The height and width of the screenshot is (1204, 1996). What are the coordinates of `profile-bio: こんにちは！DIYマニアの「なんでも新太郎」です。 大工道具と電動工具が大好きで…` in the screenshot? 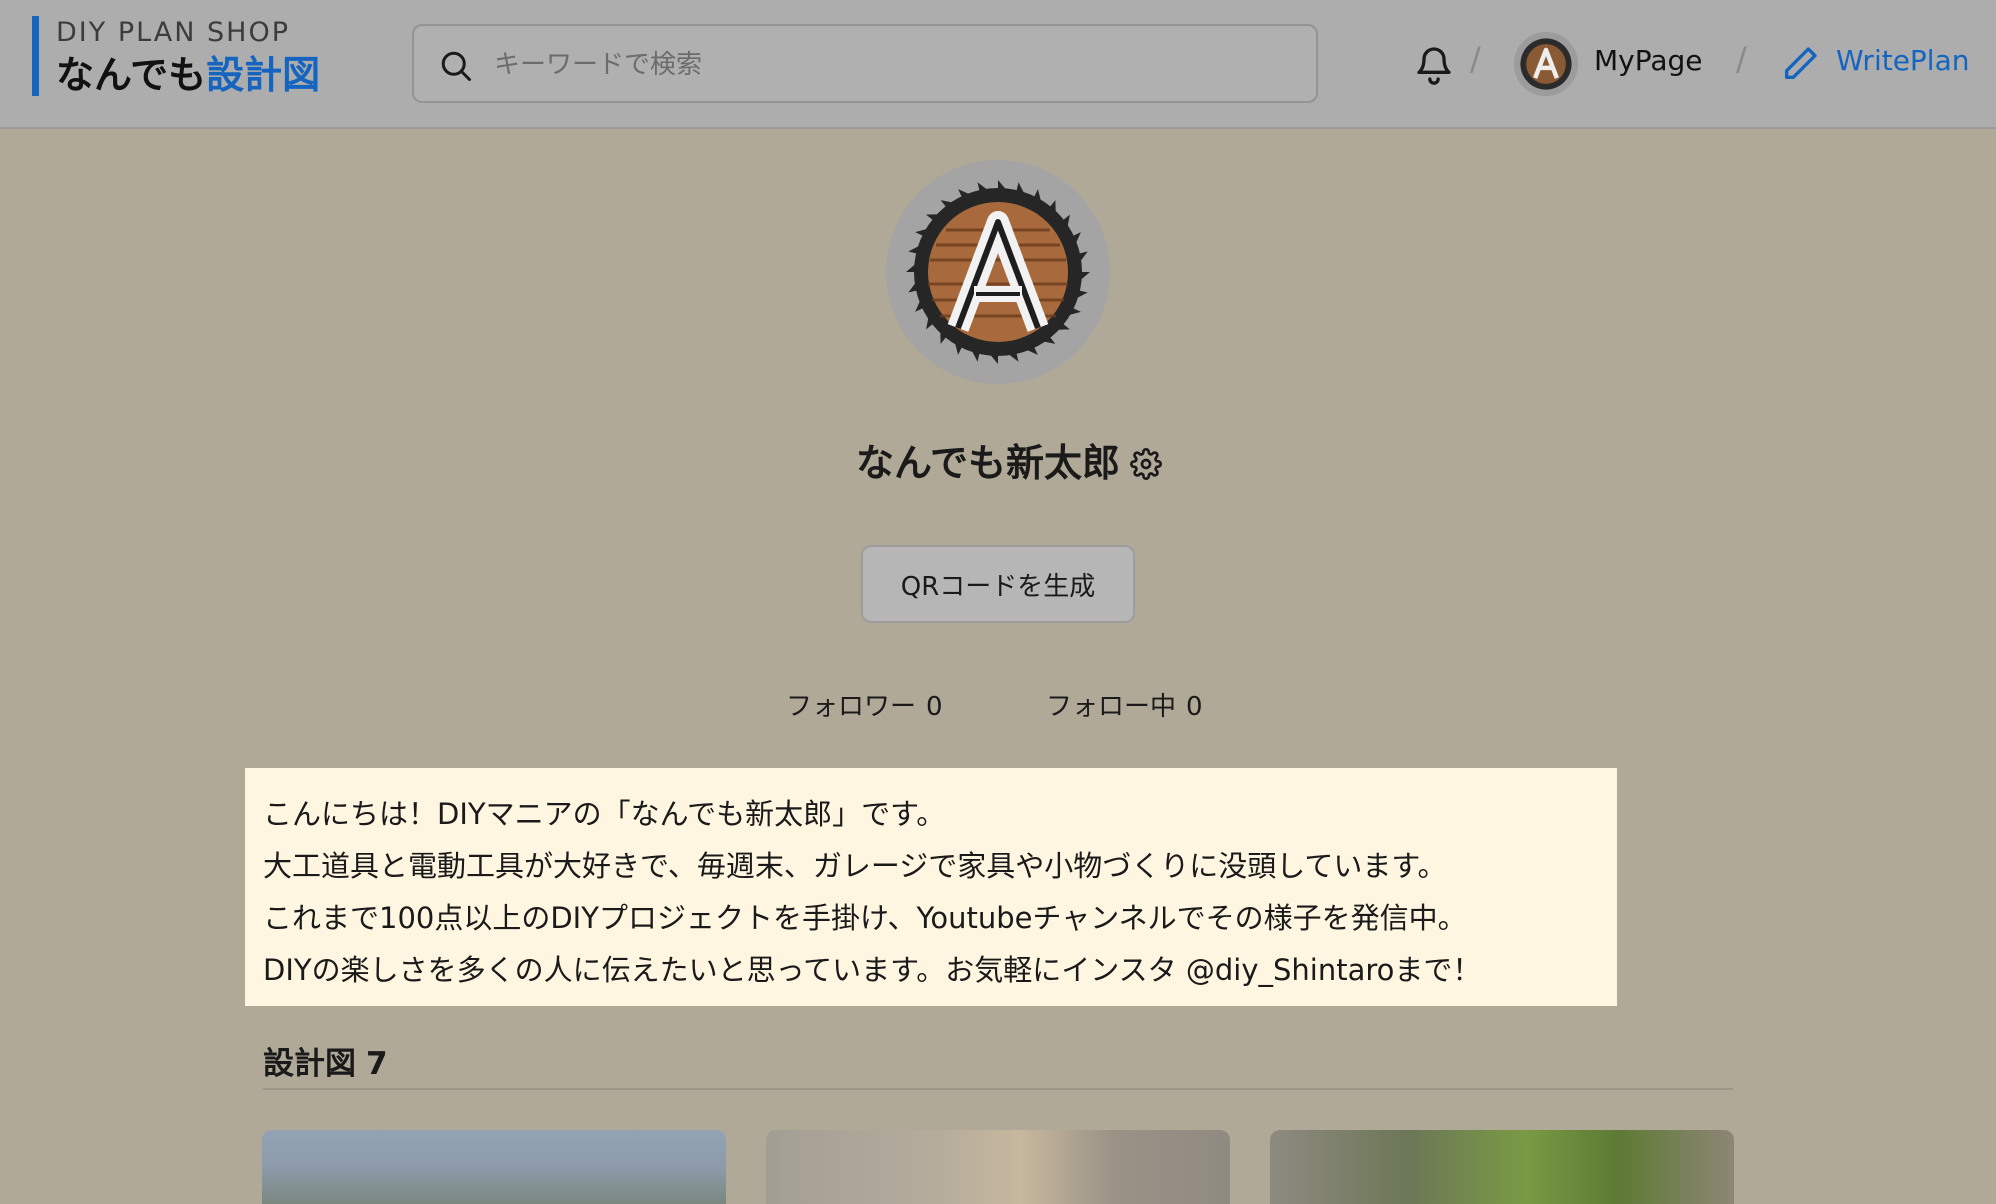 It's located at (931, 887).